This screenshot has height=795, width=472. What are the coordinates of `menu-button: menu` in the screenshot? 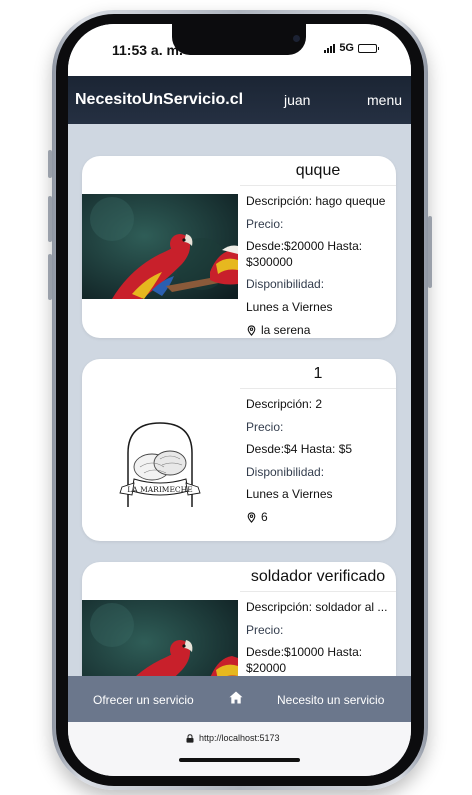 It's located at (384, 100).